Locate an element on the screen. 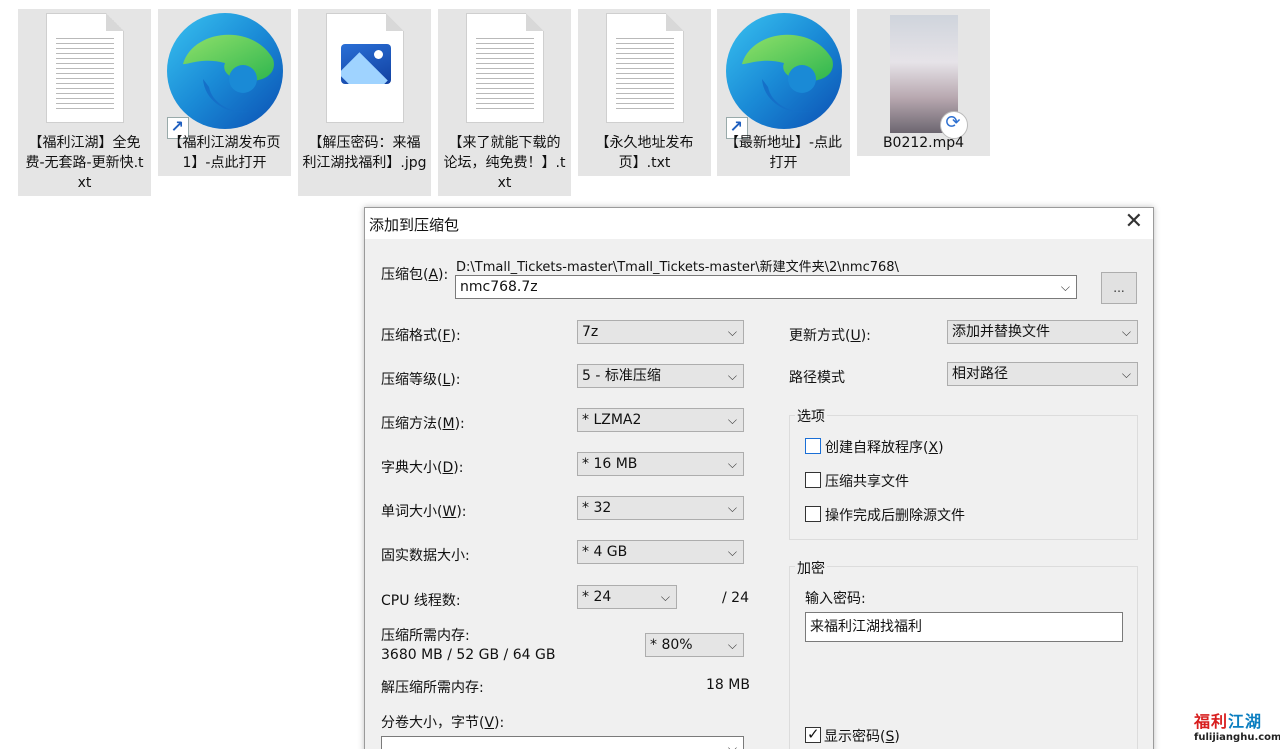 The image size is (1280, 749). method-label: 压缩方法(M): is located at coordinates (423, 424).